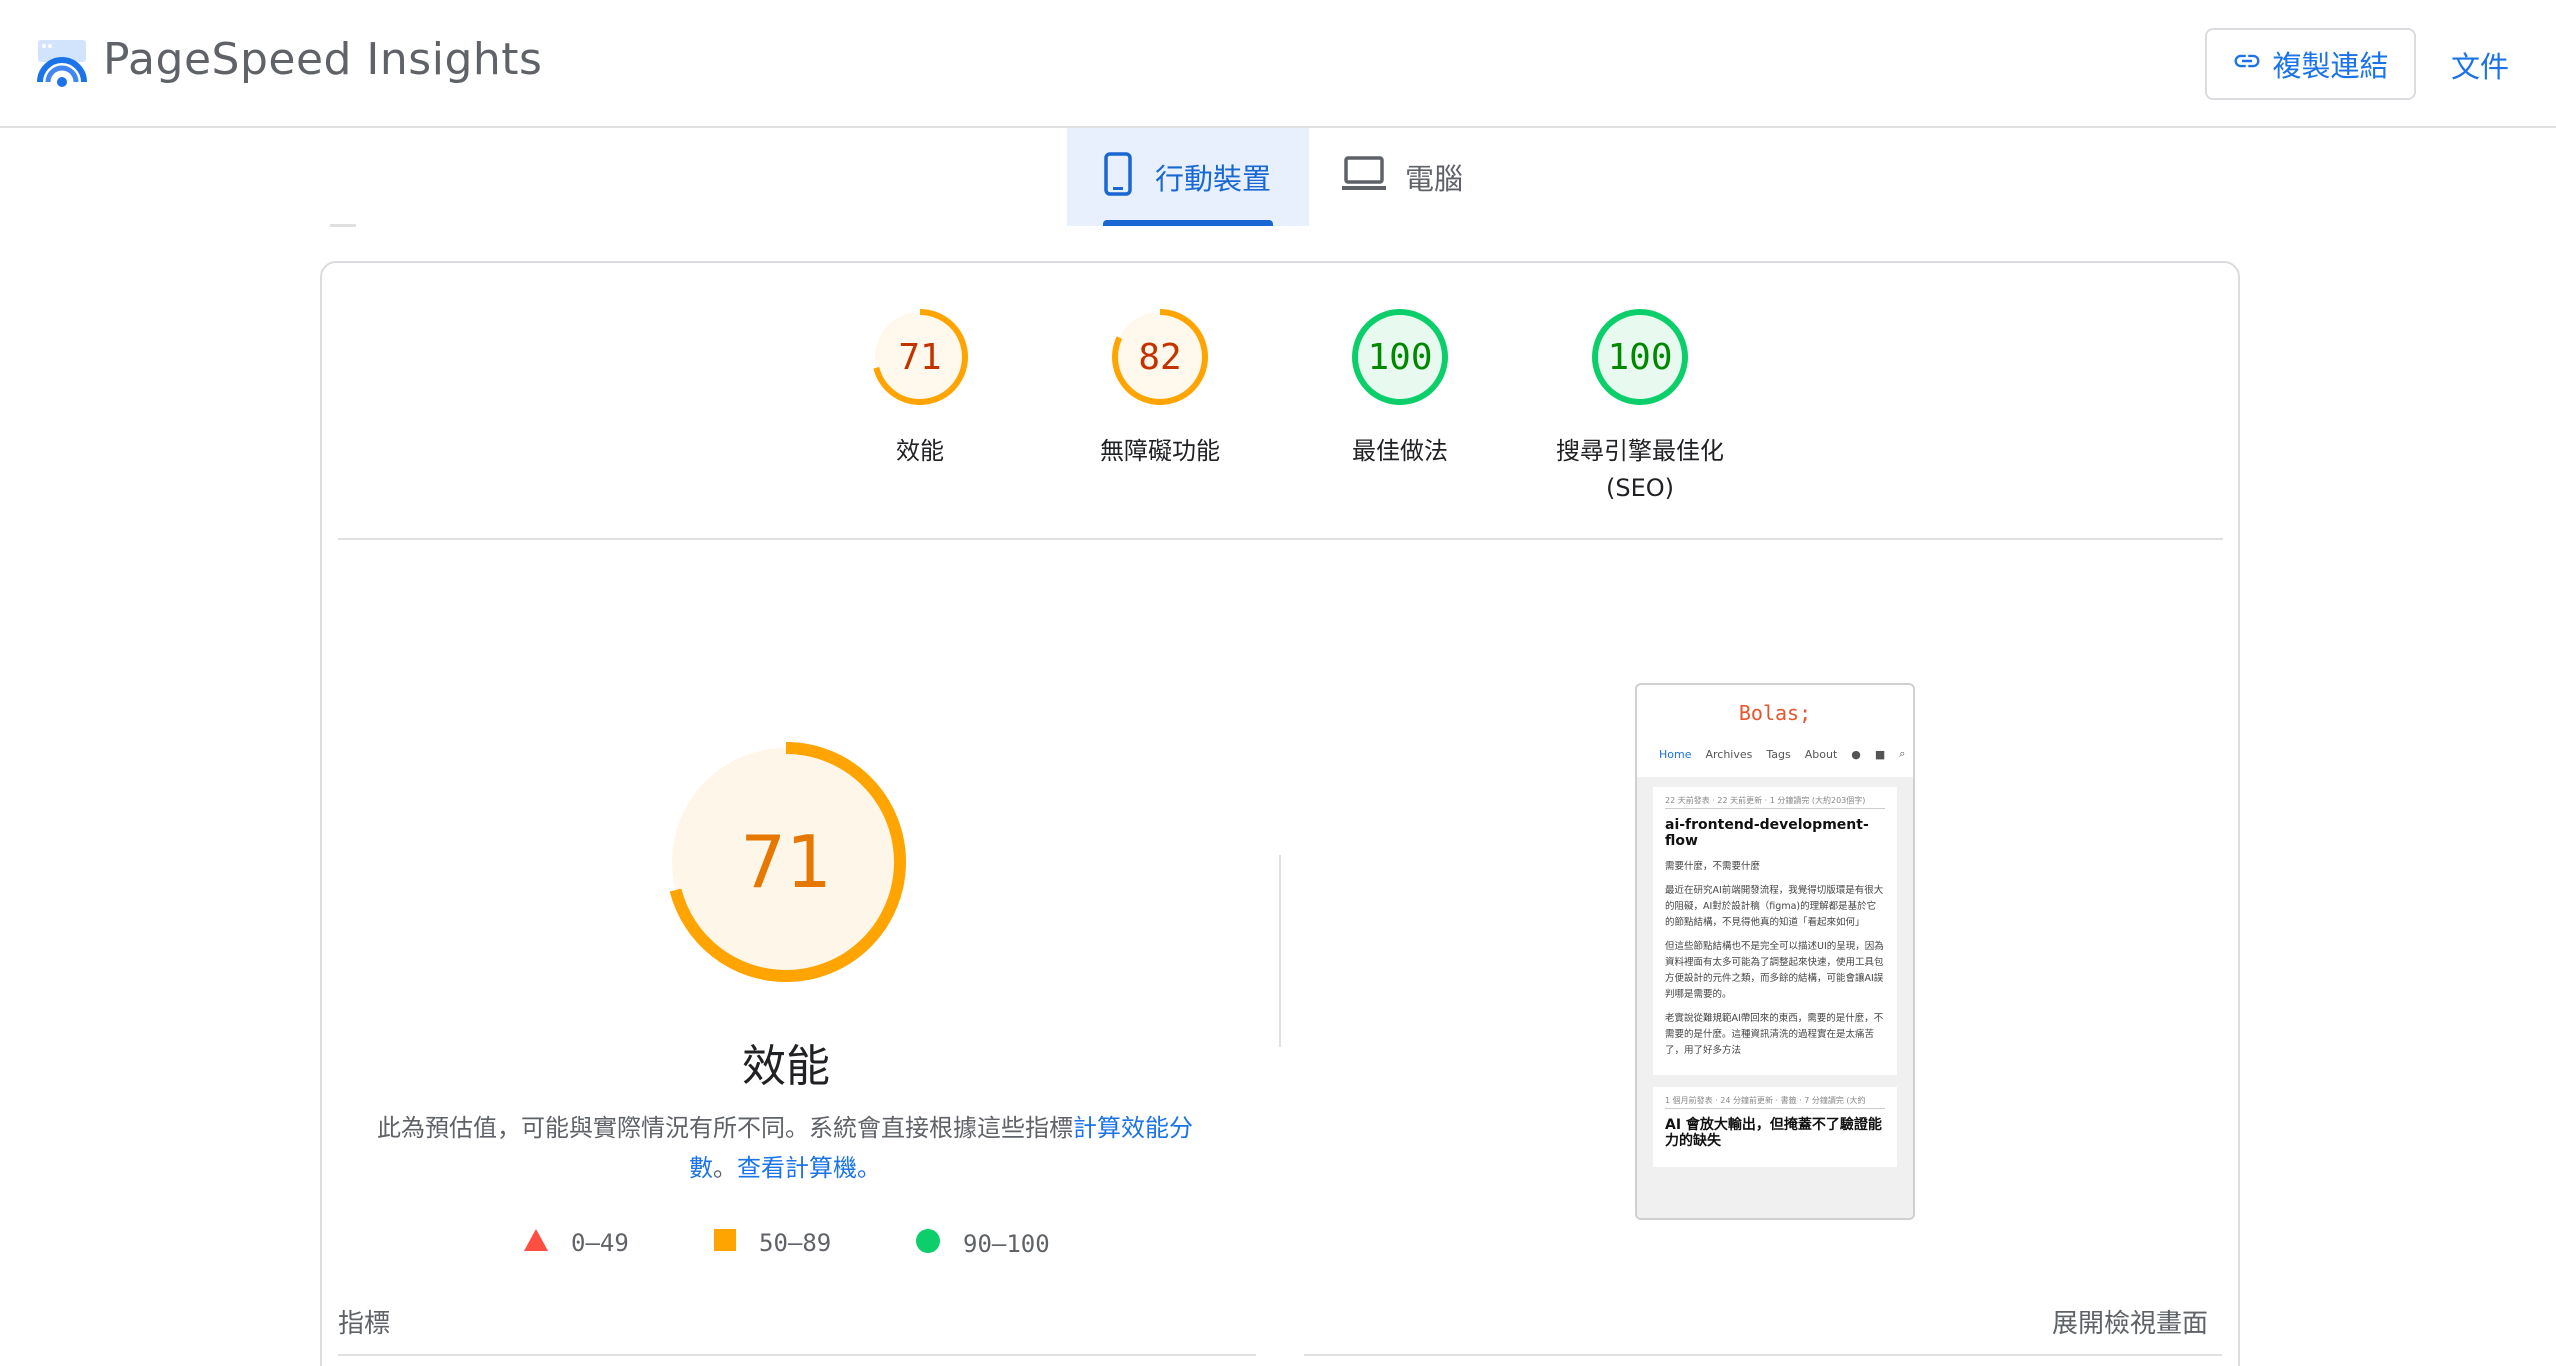 The height and width of the screenshot is (1366, 2556). What do you see at coordinates (2130, 1321) in the screenshot?
I see `expand-view-toggle: 展開檢視畫面` at bounding box center [2130, 1321].